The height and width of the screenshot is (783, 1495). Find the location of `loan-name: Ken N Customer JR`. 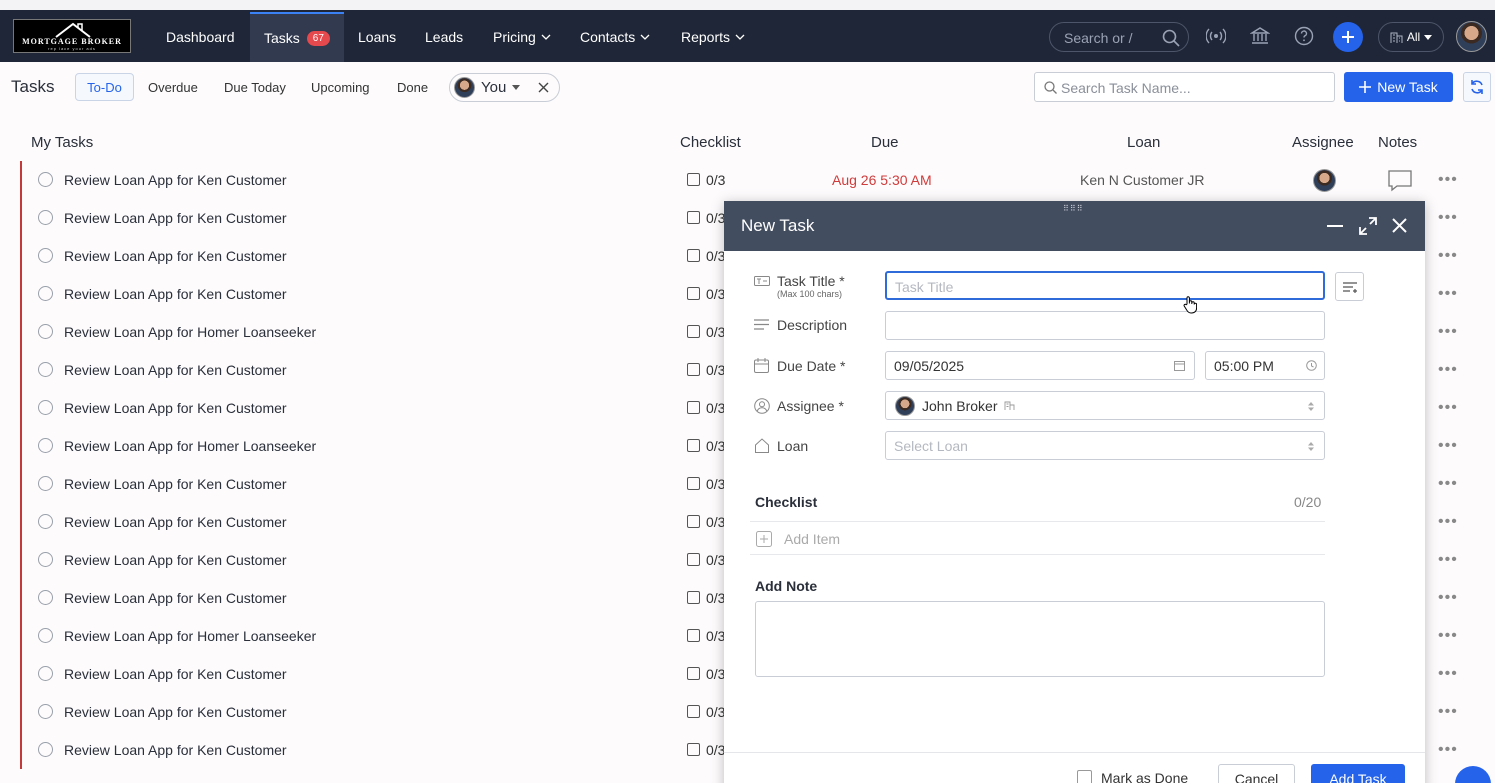

loan-name: Ken N Customer JR is located at coordinates (1142, 180).